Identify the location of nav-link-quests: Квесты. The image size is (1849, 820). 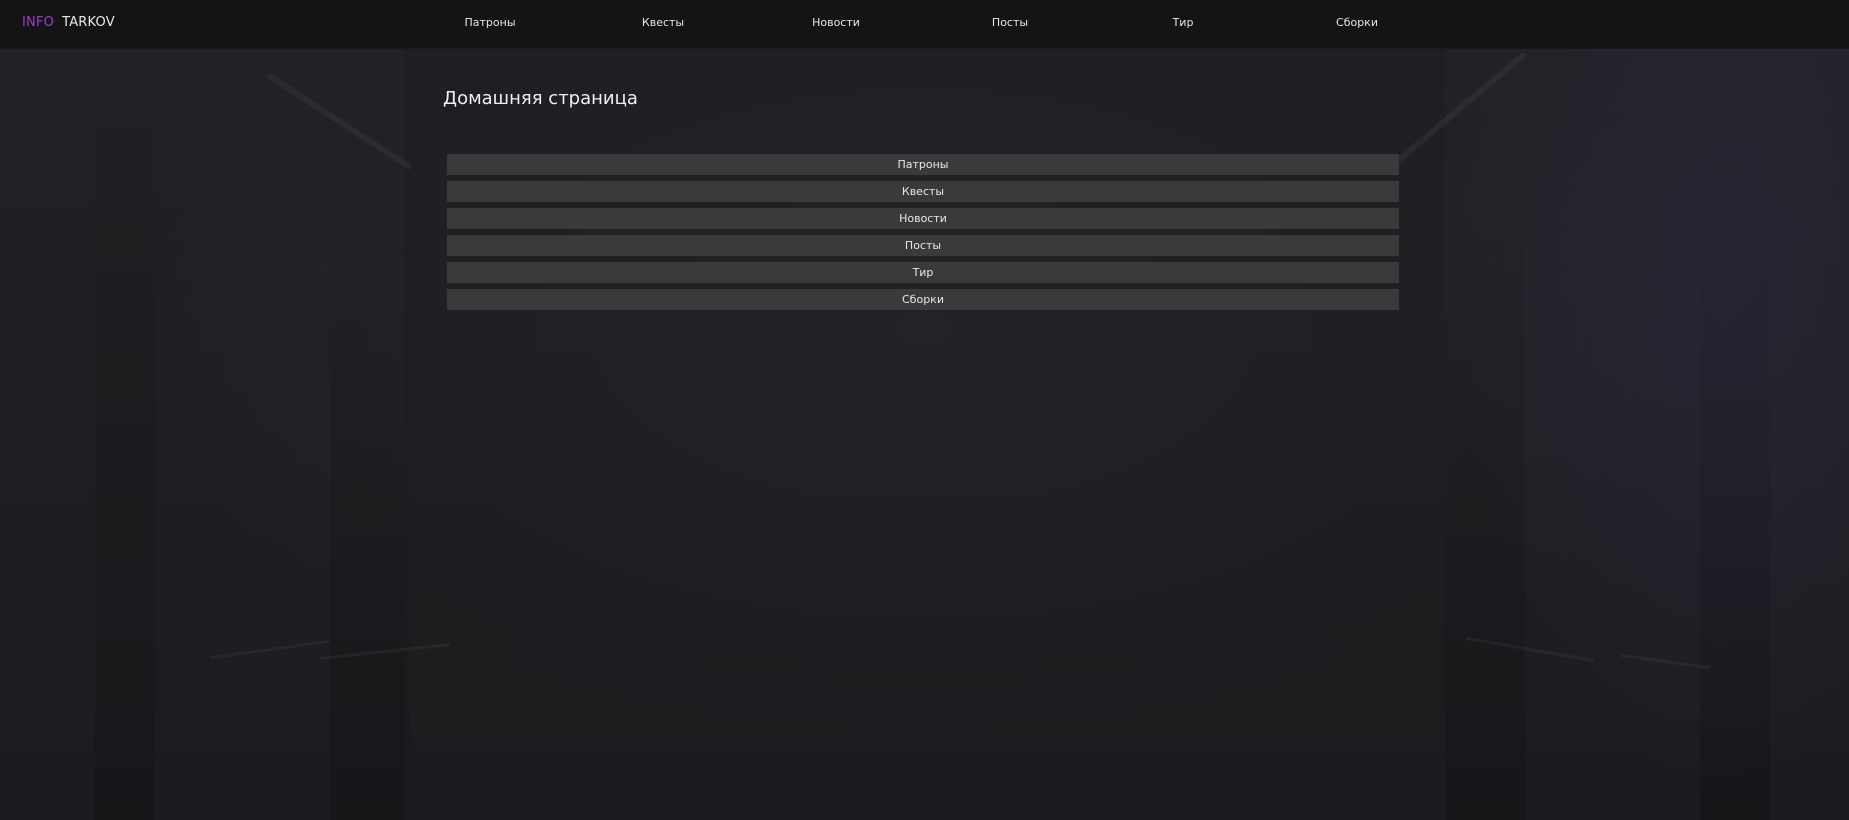
(663, 22).